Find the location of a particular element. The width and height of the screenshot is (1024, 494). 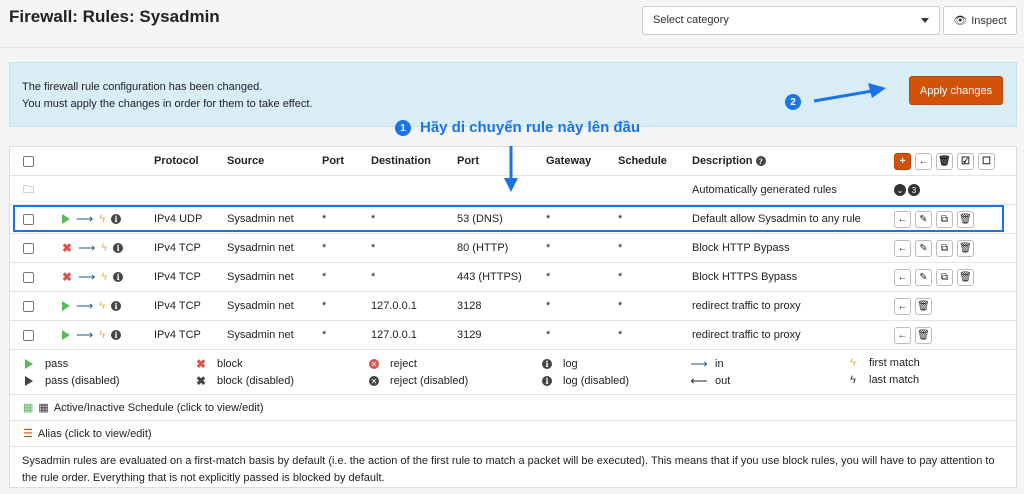

col-description: Description is located at coordinates (722, 161).